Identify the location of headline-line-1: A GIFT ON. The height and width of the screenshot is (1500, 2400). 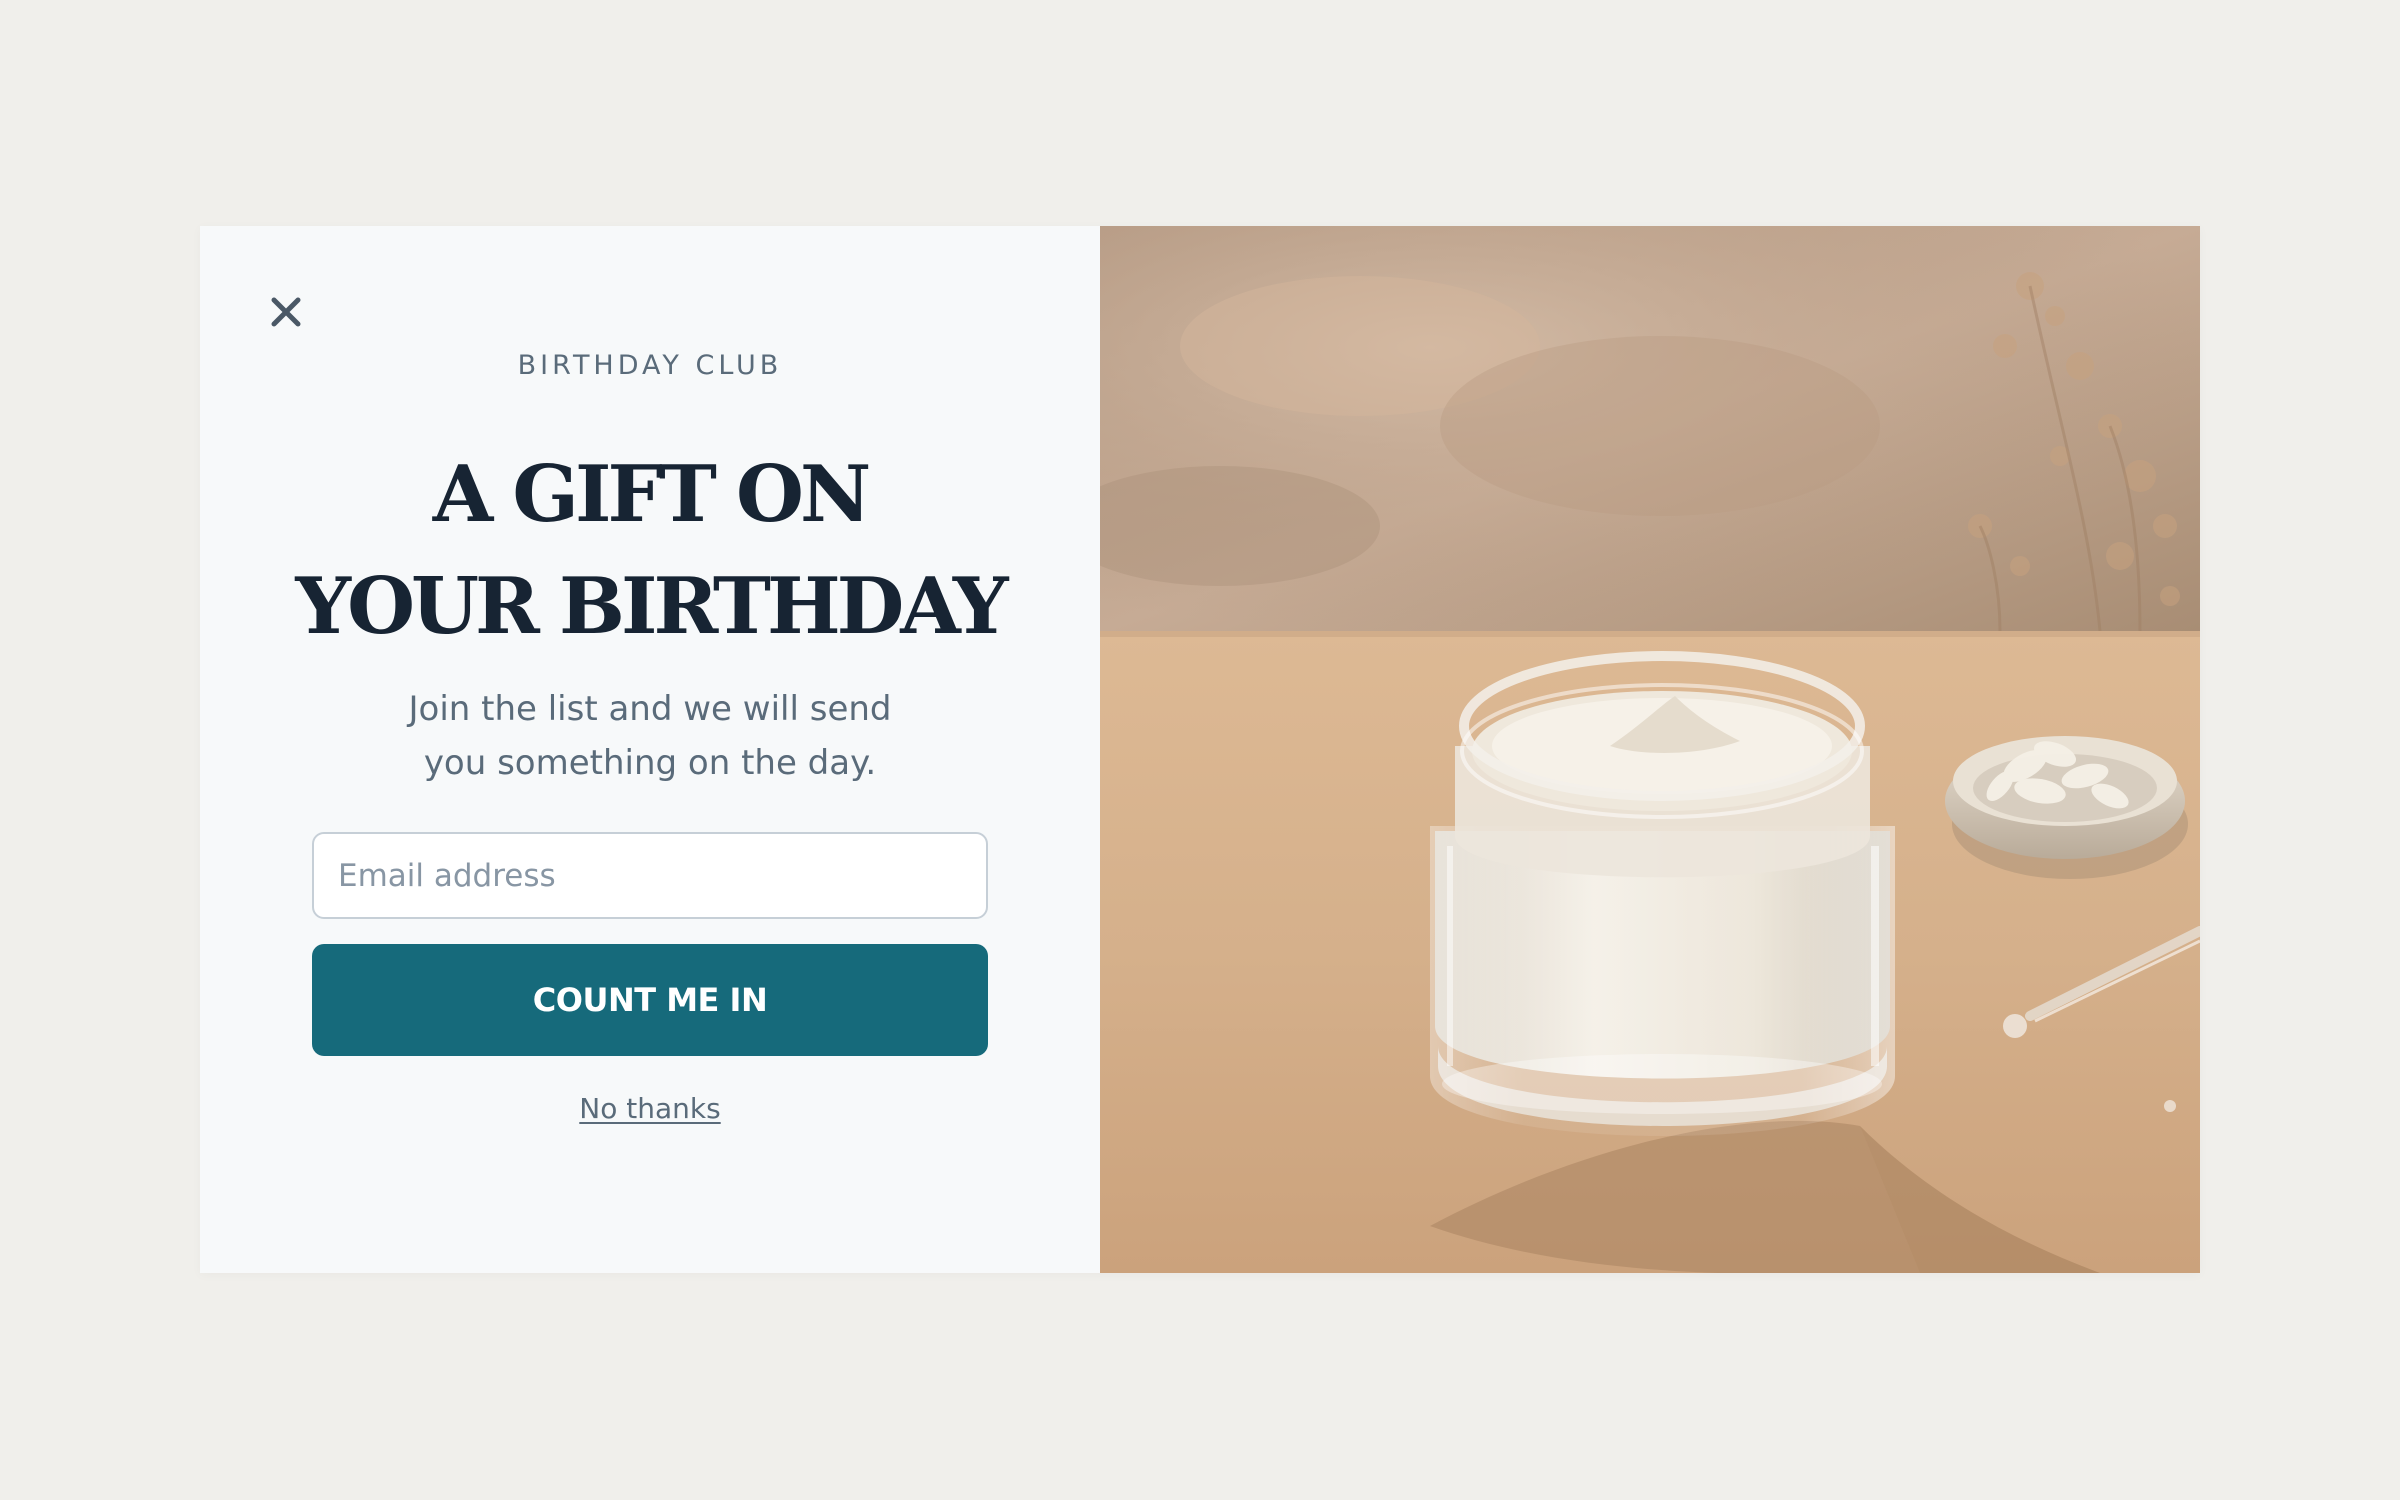
(652, 494).